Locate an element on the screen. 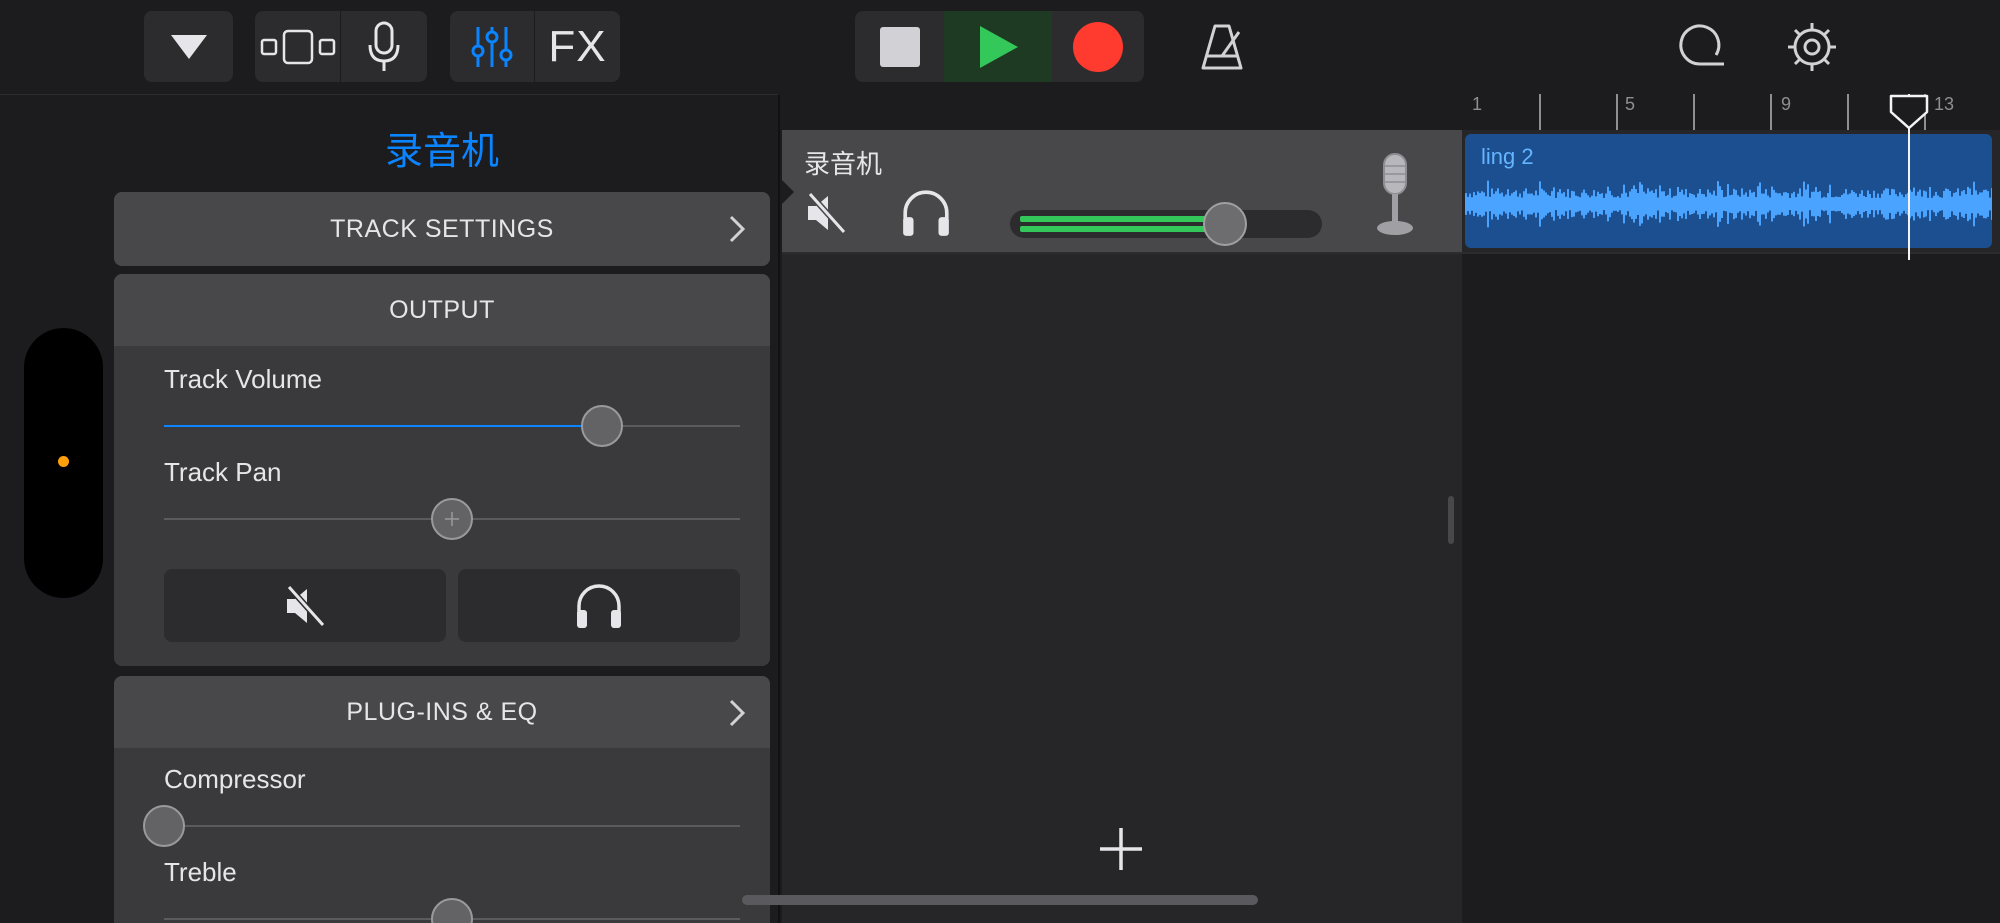  loop-browser-button is located at coordinates (1700, 46).